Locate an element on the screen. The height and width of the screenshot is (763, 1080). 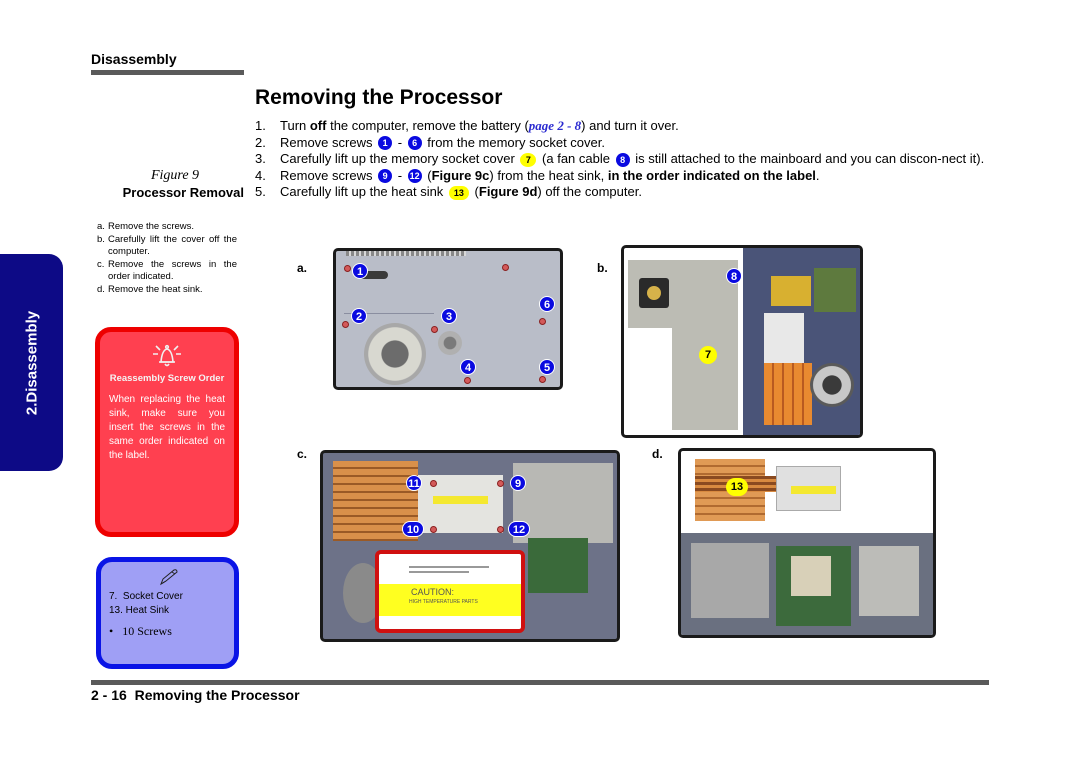
photo-panel-a: 1 2 3 4 5 6 is located at coordinates (448, 319).